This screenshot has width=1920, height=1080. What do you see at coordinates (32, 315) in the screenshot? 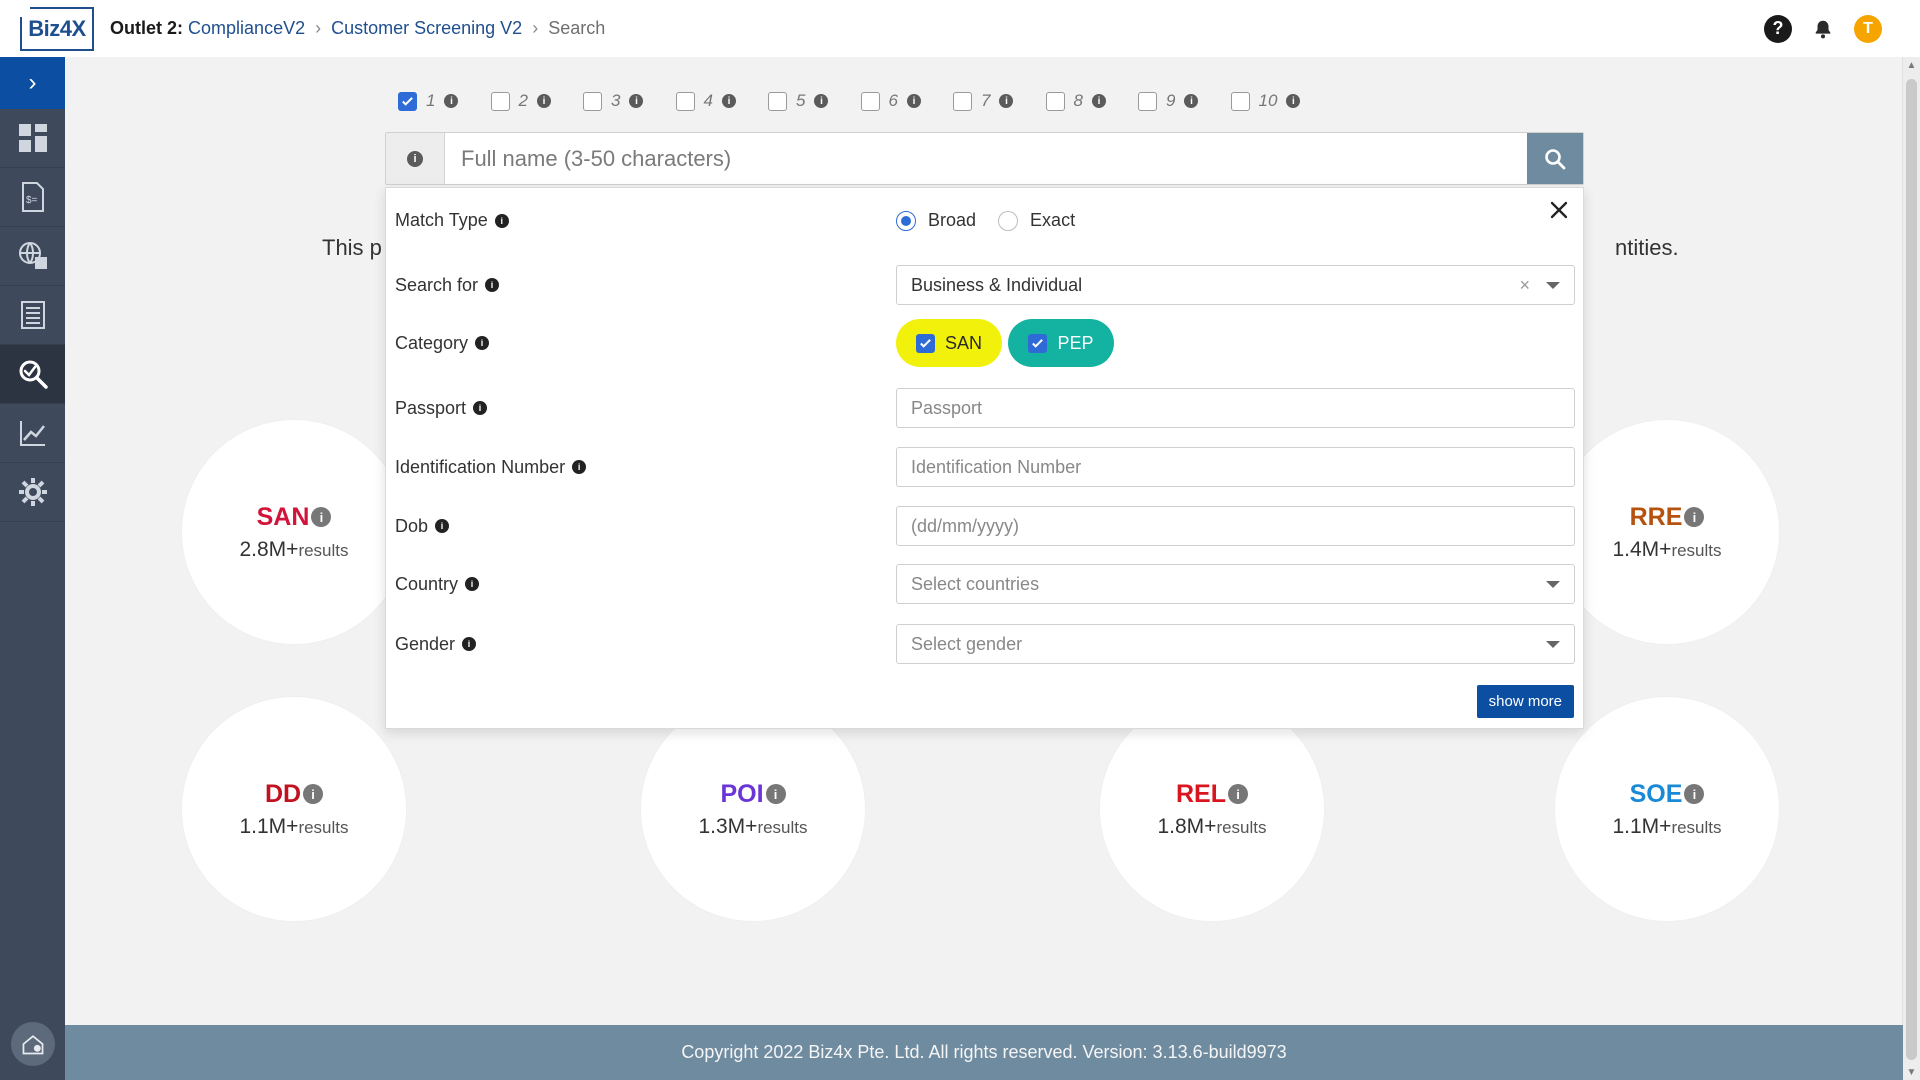
I see `sidebar-item-accounting` at bounding box center [32, 315].